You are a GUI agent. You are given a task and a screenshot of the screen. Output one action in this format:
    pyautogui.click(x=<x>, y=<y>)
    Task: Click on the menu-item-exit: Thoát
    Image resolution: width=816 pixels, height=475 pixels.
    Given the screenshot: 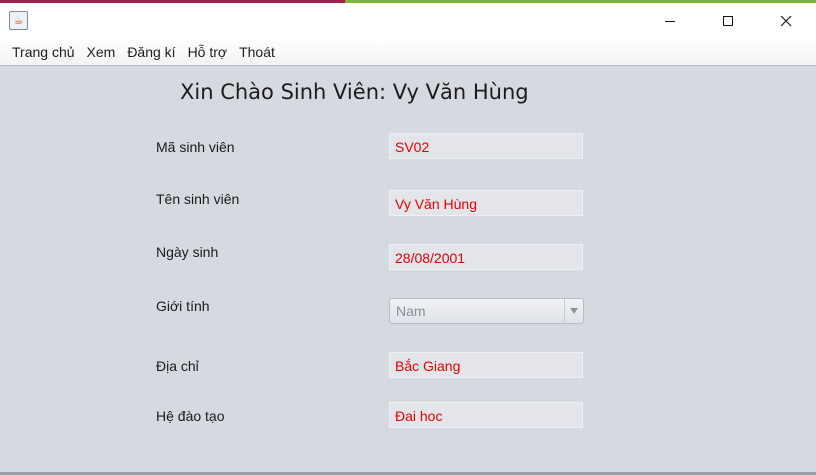 What is the action you would take?
    pyautogui.click(x=257, y=52)
    